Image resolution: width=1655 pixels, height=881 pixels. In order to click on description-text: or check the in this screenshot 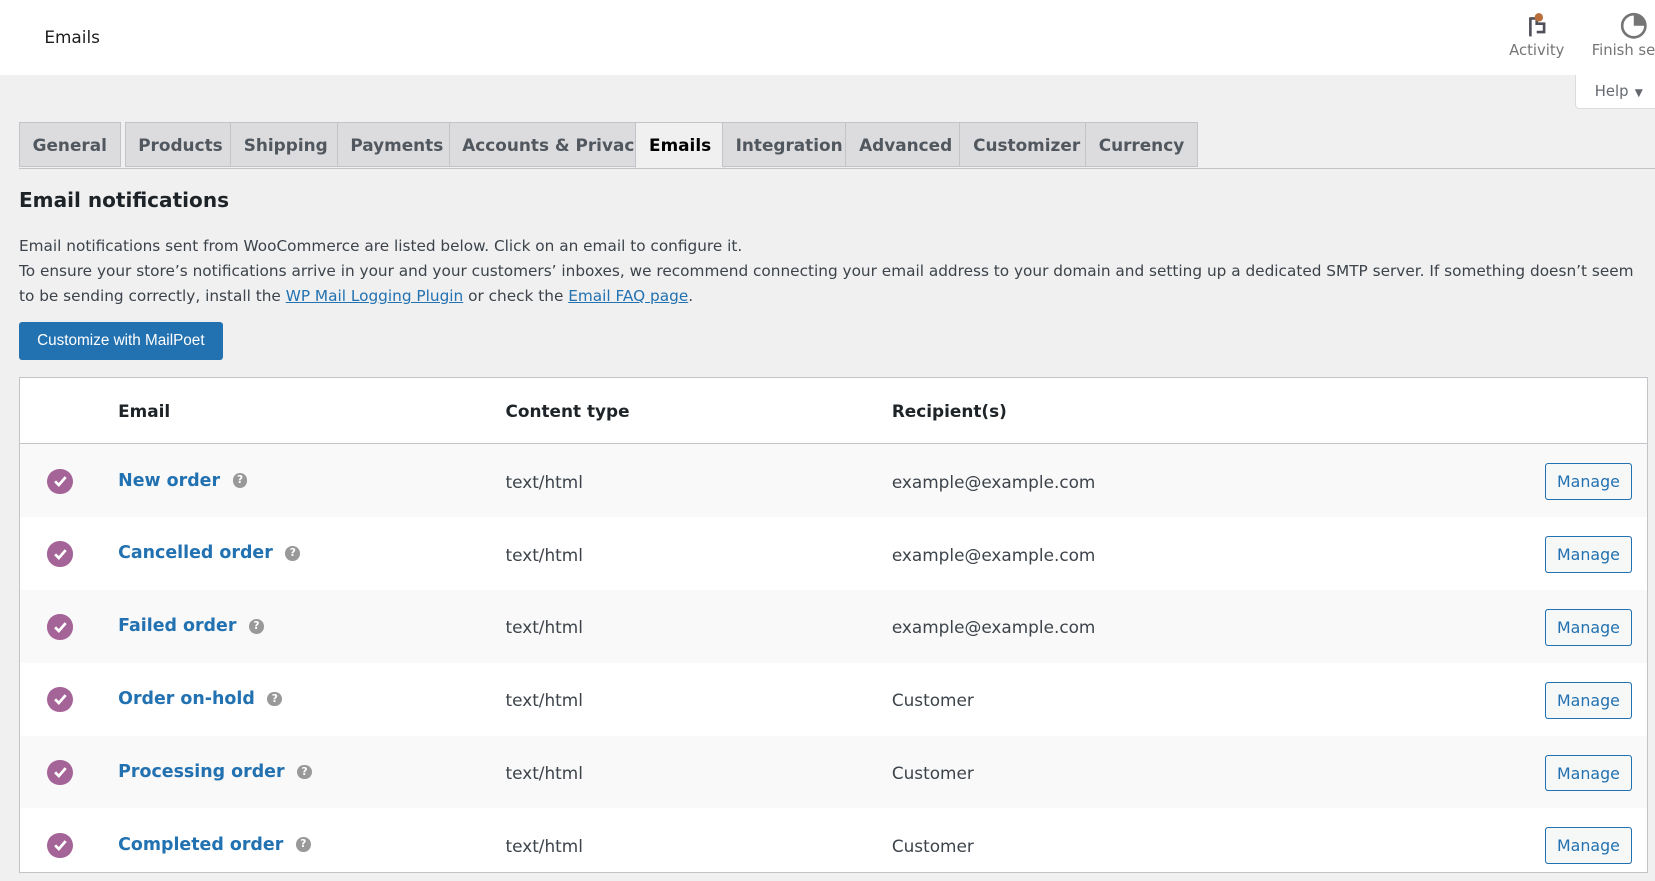, I will do `click(516, 295)`.